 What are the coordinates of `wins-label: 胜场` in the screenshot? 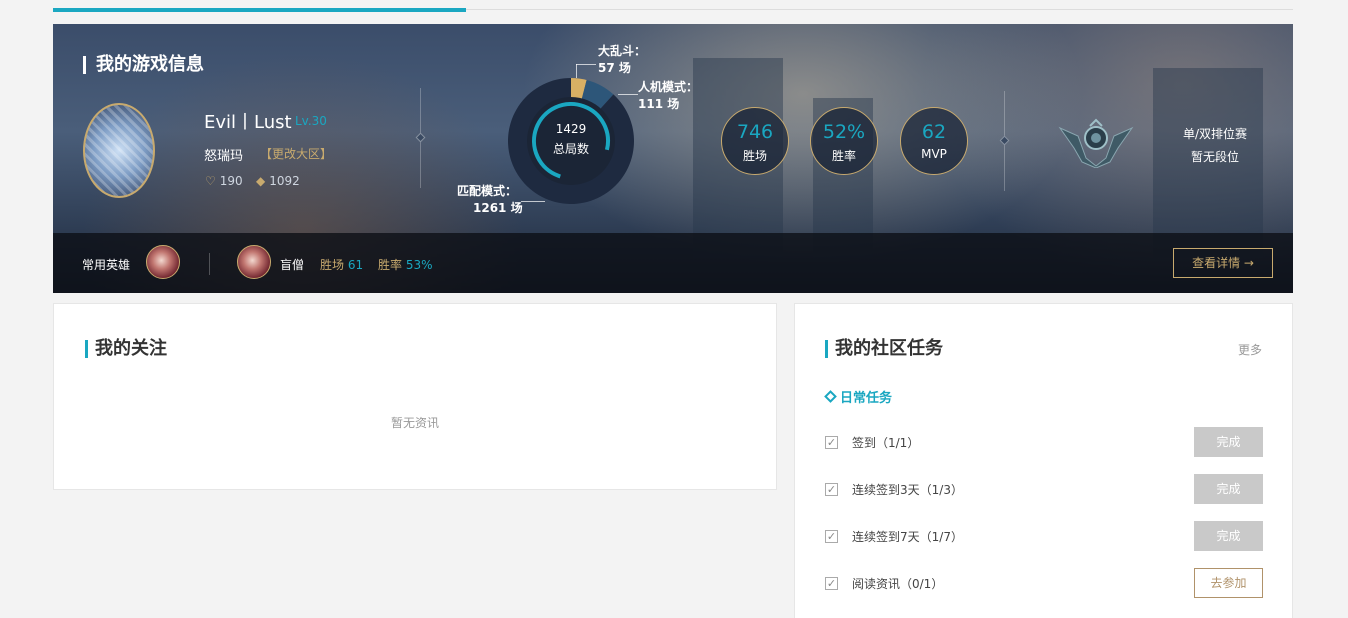 It's located at (754, 156).